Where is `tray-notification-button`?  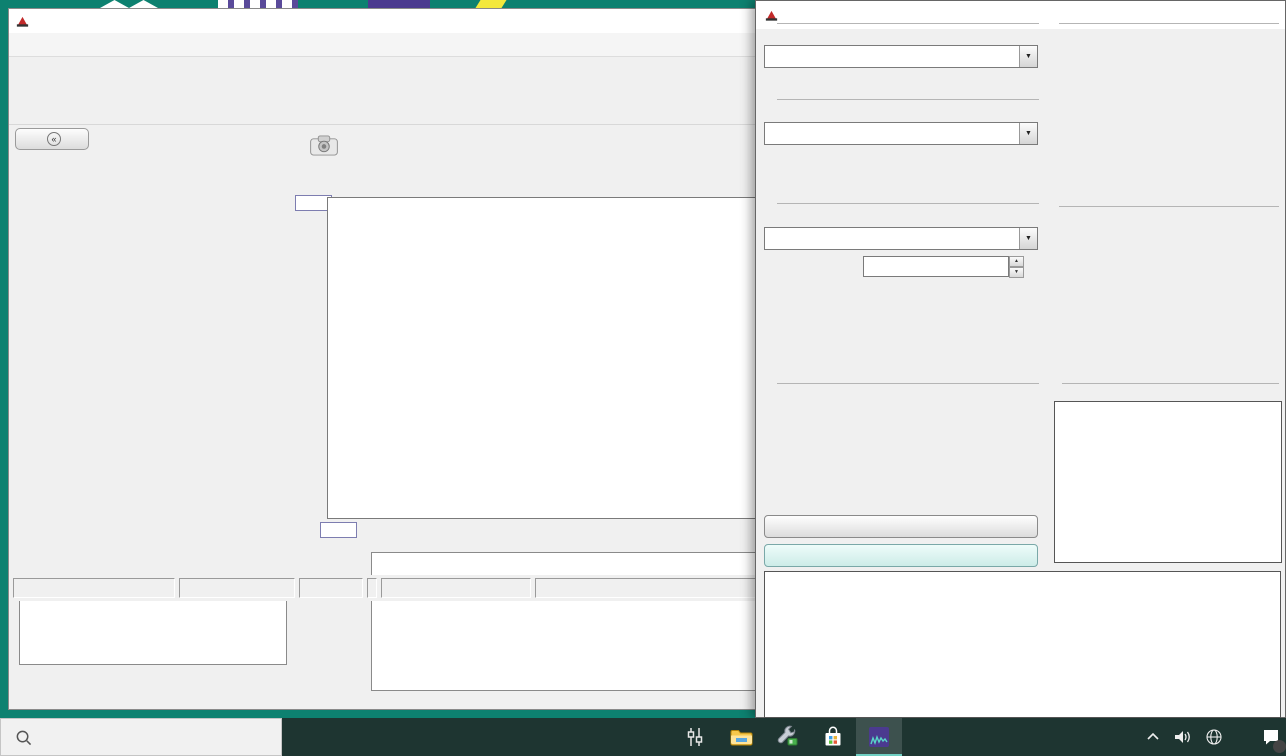 tray-notification-button is located at coordinates (1271, 737).